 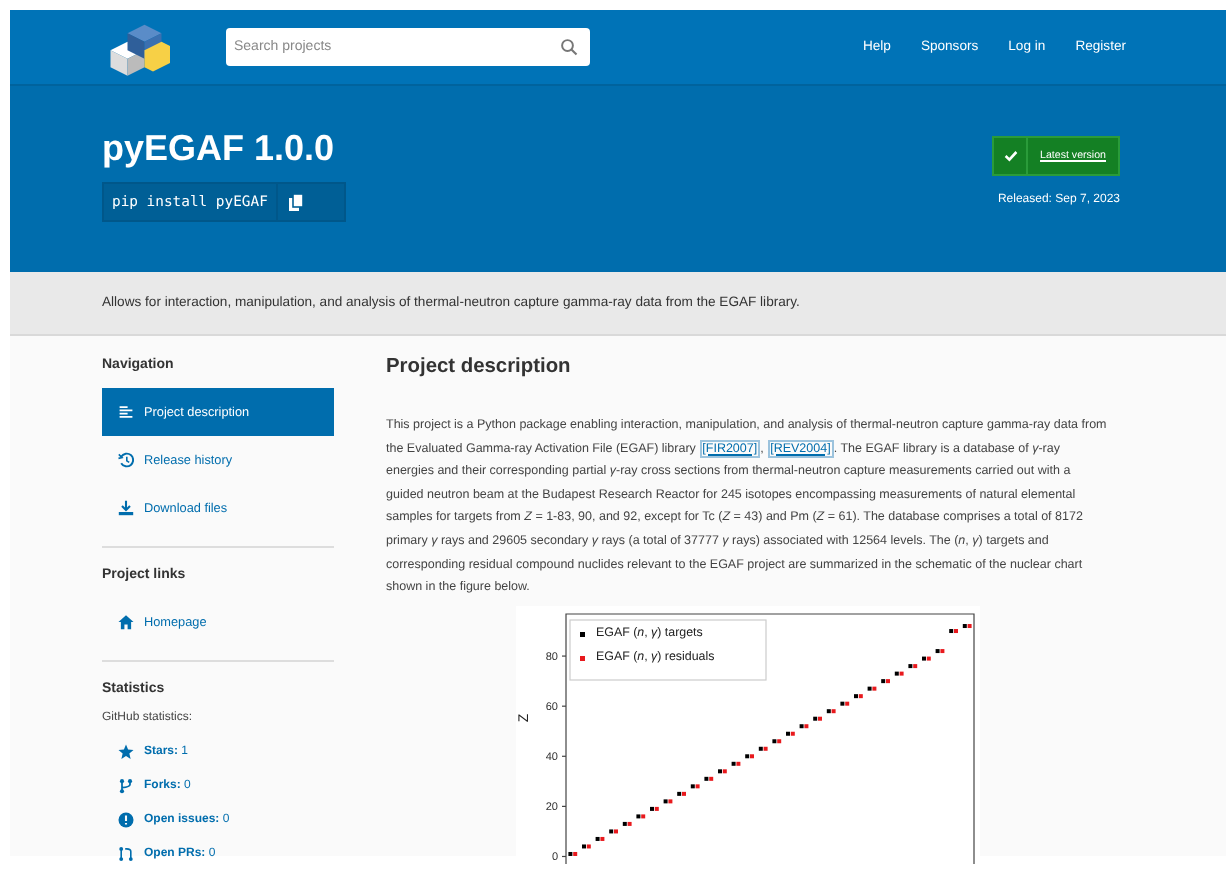 I want to click on download-icon, so click(x=126, y=508).